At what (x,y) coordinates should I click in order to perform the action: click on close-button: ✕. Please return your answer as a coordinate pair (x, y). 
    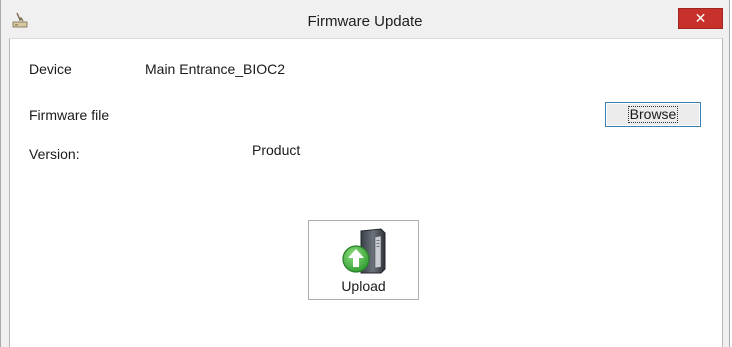
    Looking at the image, I should click on (700, 18).